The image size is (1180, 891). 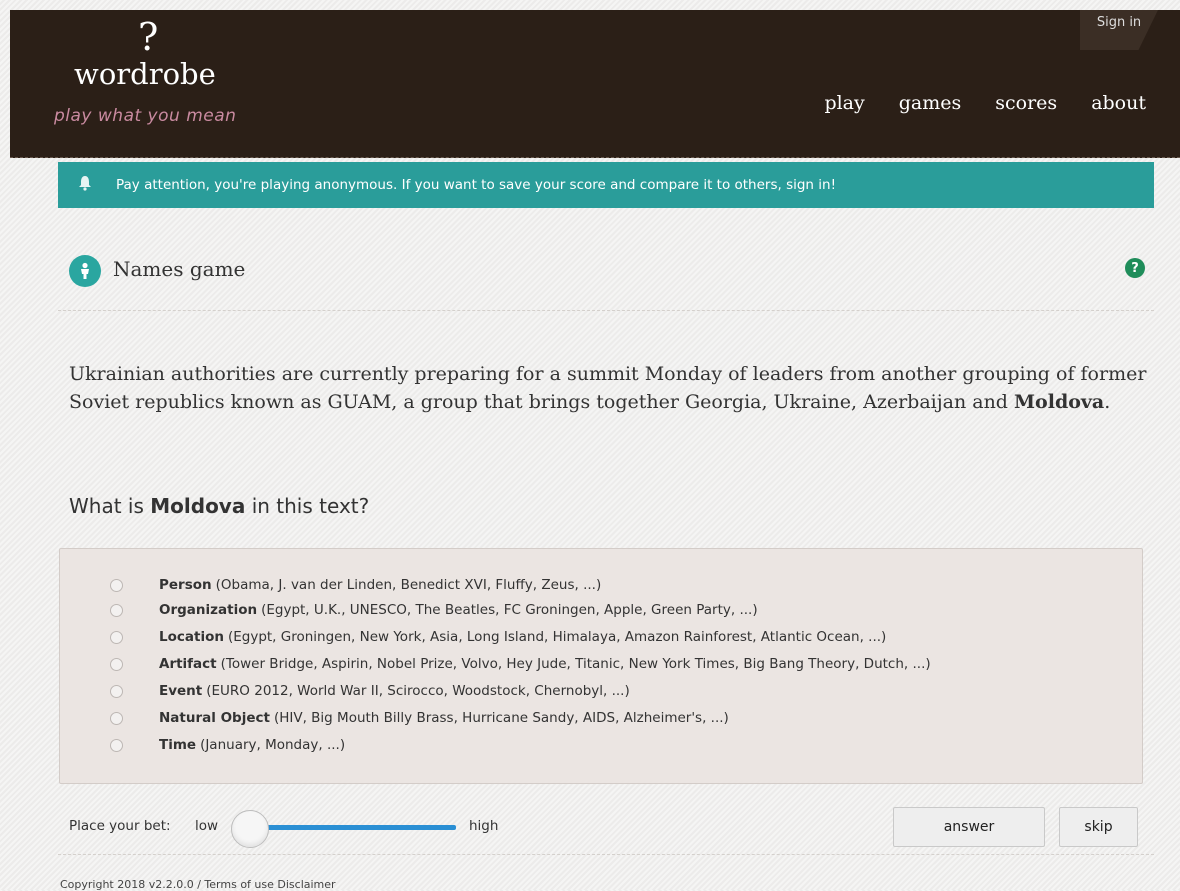 I want to click on bet-slider-knob, so click(x=250, y=829).